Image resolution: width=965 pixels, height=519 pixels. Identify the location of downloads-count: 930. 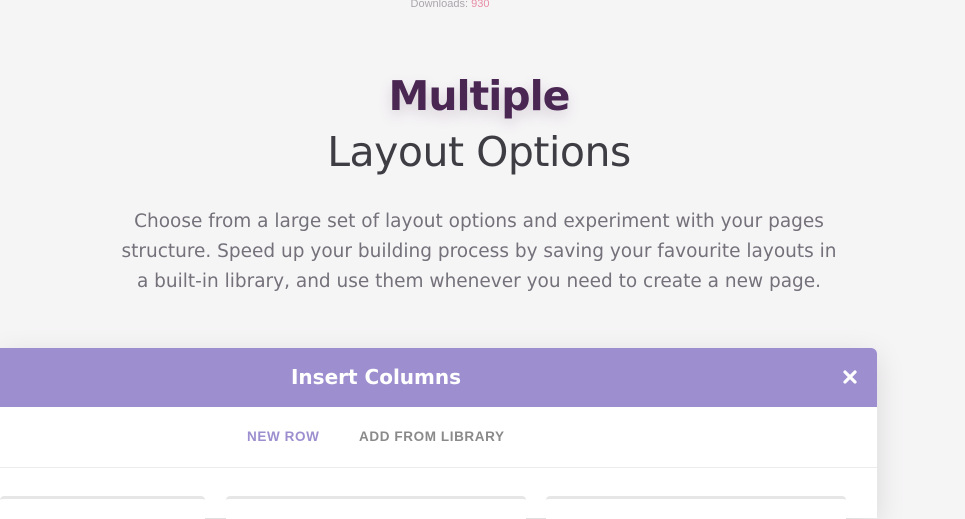
(480, 5).